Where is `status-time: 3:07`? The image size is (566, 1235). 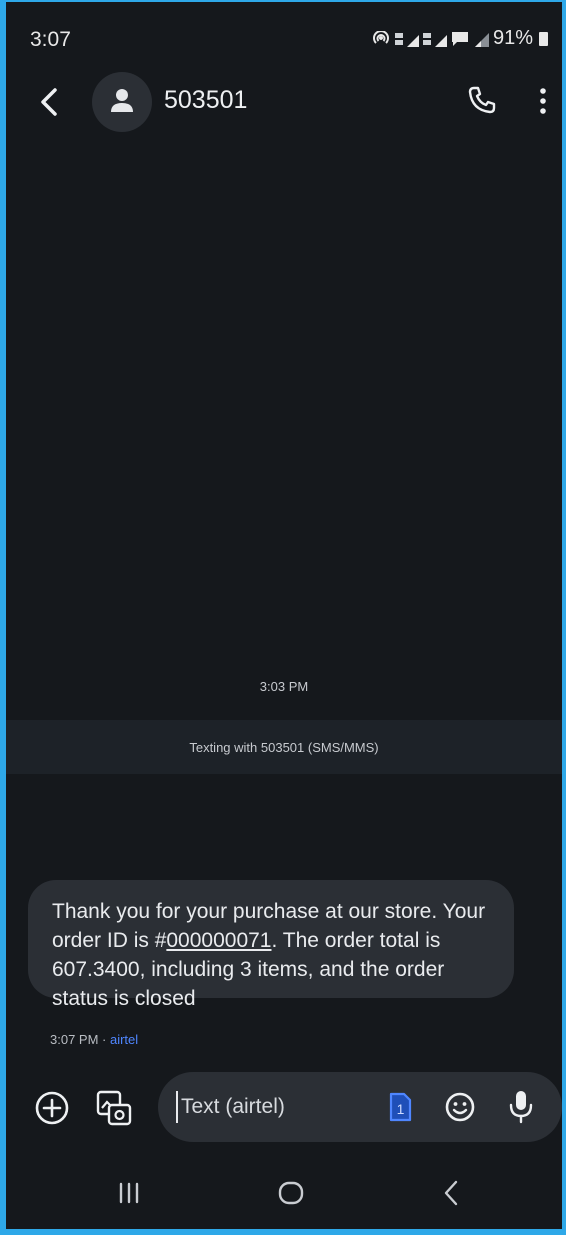
status-time: 3:07 is located at coordinates (50, 39).